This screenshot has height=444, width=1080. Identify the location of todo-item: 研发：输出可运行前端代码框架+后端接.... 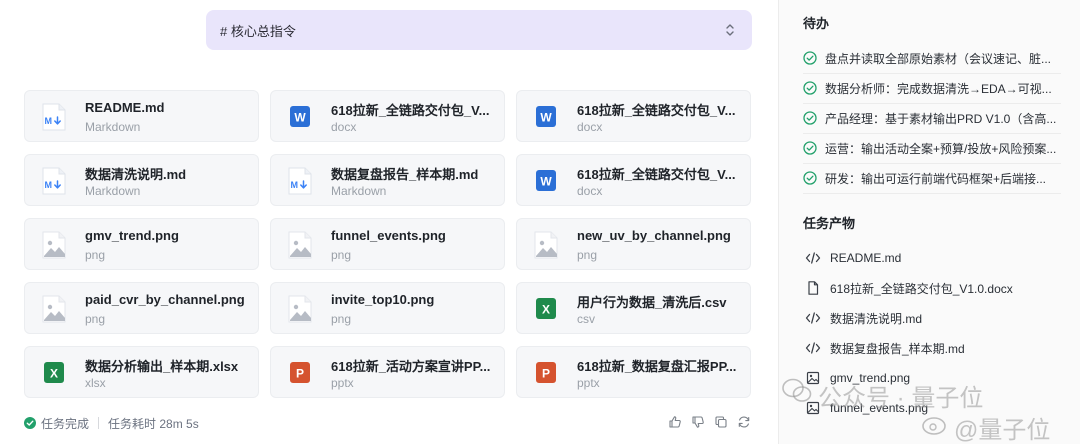
(924, 178).